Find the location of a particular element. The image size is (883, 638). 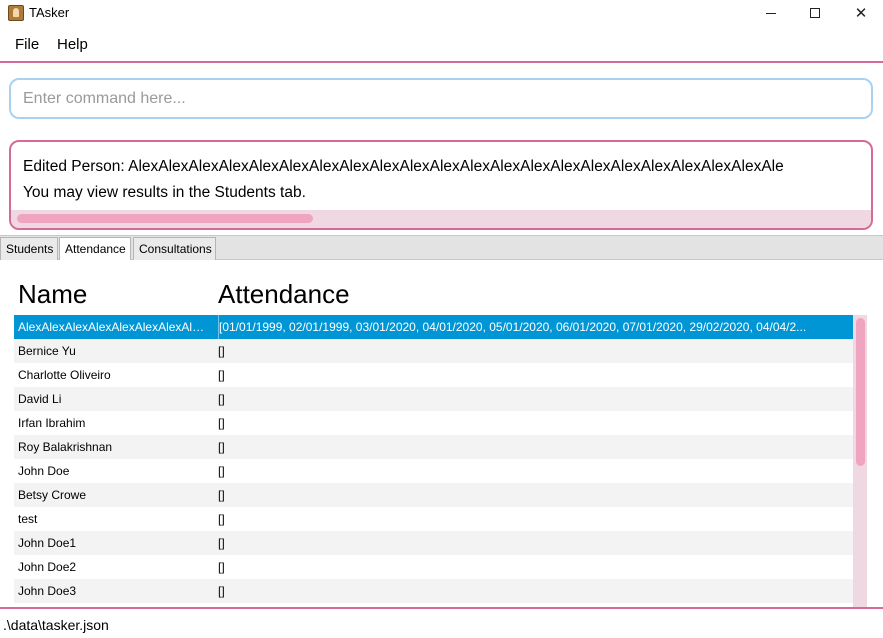

minimize-button is located at coordinates (771, 13).